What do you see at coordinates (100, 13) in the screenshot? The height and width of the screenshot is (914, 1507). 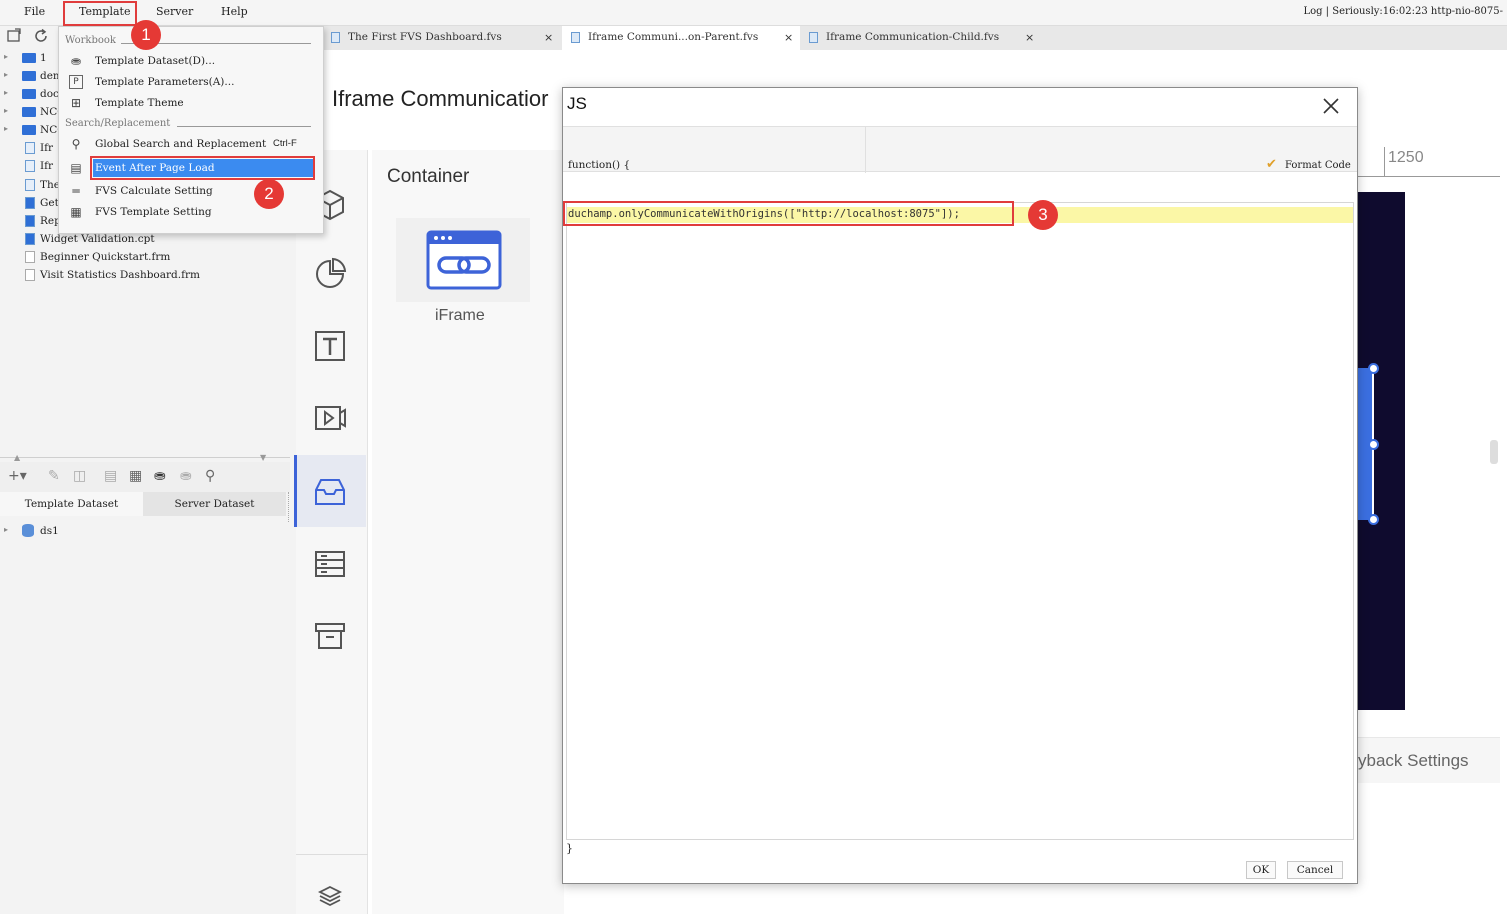 I see `callout-box-template-menu` at bounding box center [100, 13].